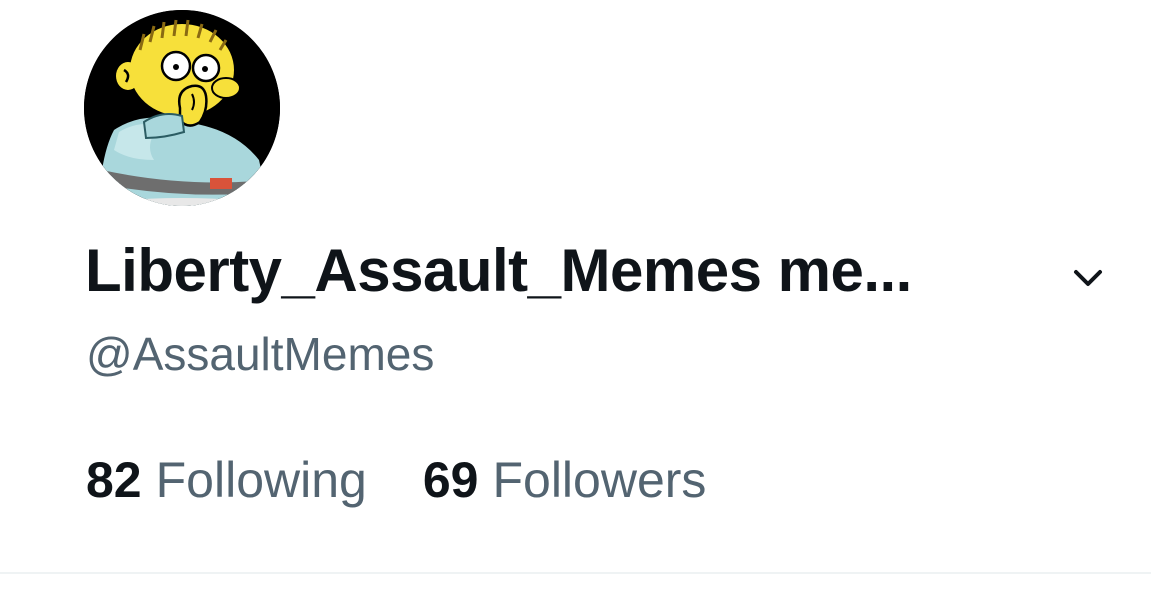 The height and width of the screenshot is (598, 1151). Describe the element at coordinates (260, 354) in the screenshot. I see `username-handle: @AssaultMemes` at that location.